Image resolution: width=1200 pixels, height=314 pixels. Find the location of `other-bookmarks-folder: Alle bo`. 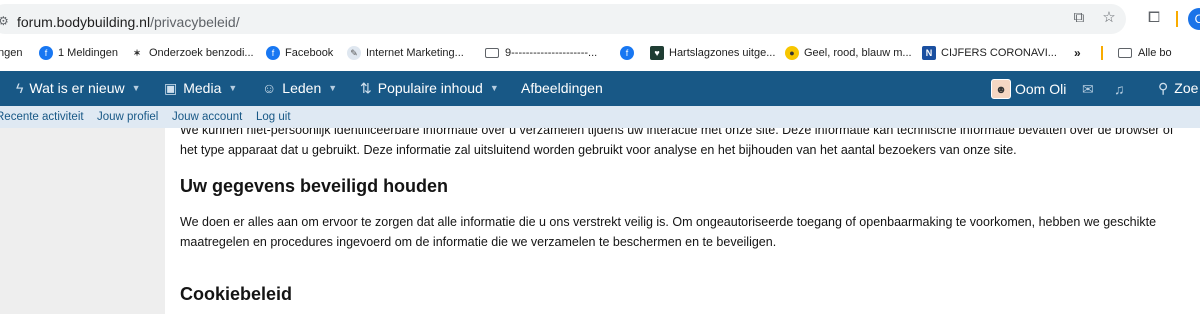

other-bookmarks-folder: Alle bo is located at coordinates (1145, 53).